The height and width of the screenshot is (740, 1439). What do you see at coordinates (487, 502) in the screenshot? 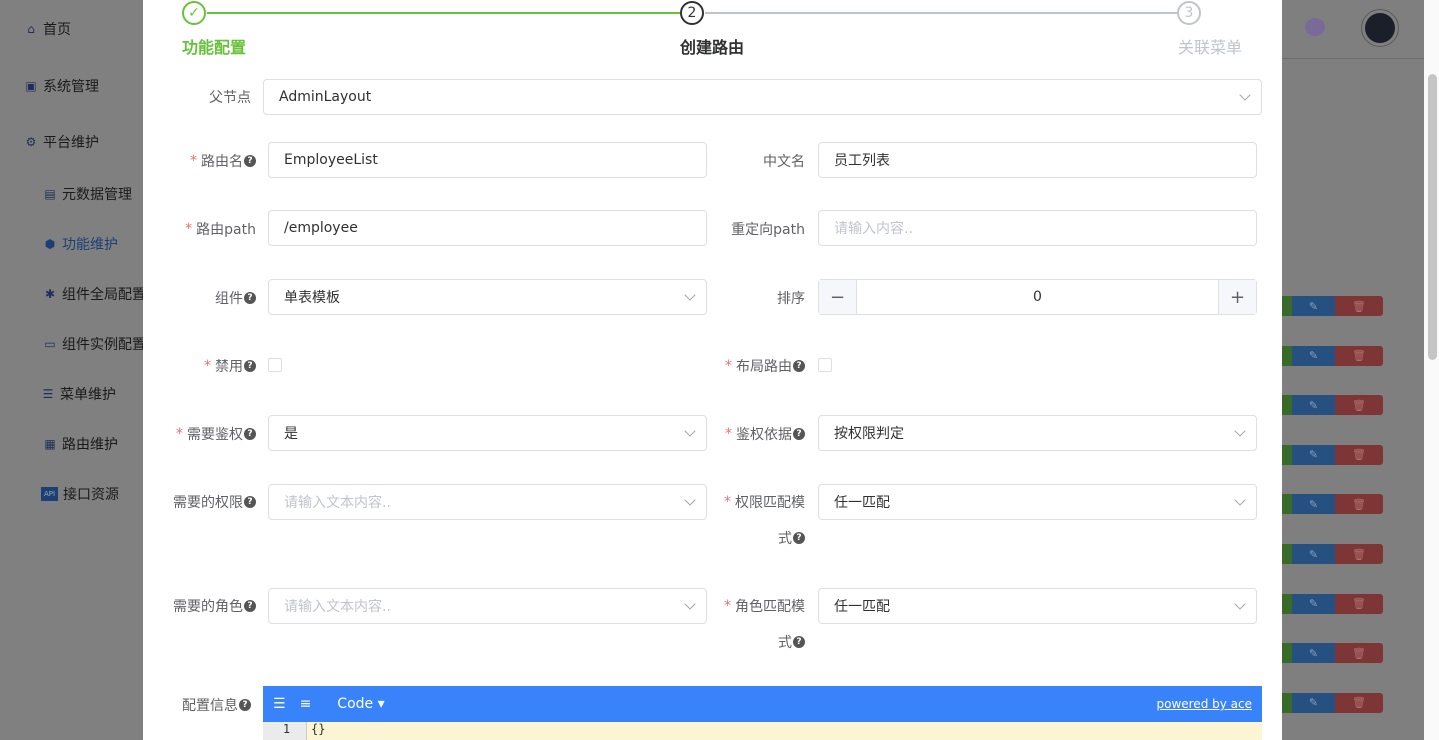
I see `perms-select: 请输入文本内容..` at bounding box center [487, 502].